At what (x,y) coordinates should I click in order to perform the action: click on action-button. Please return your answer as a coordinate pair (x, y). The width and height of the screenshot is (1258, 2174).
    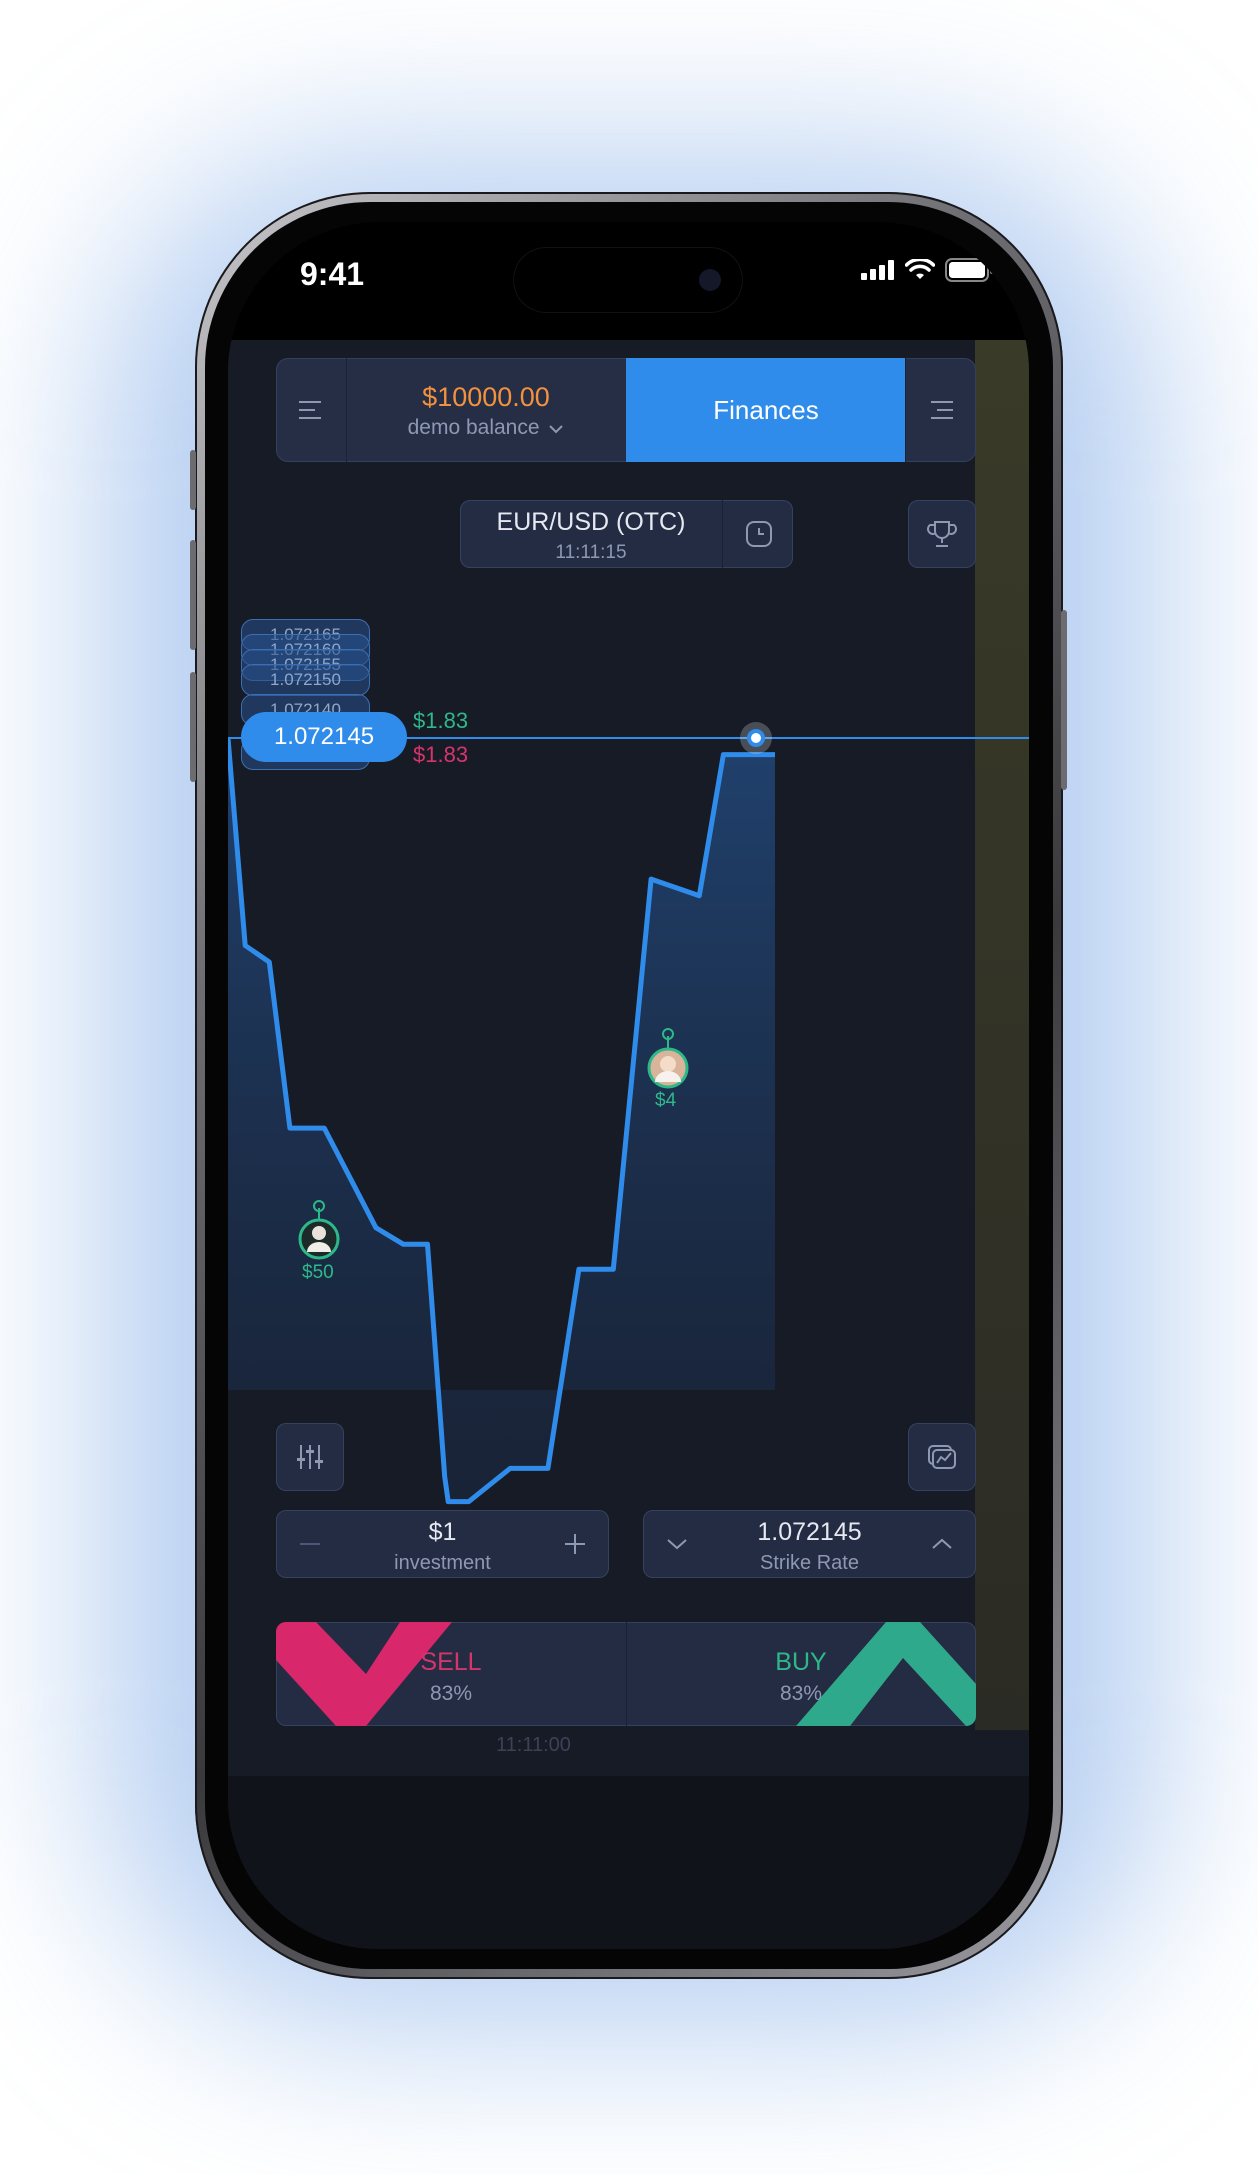
    Looking at the image, I should click on (193, 480).